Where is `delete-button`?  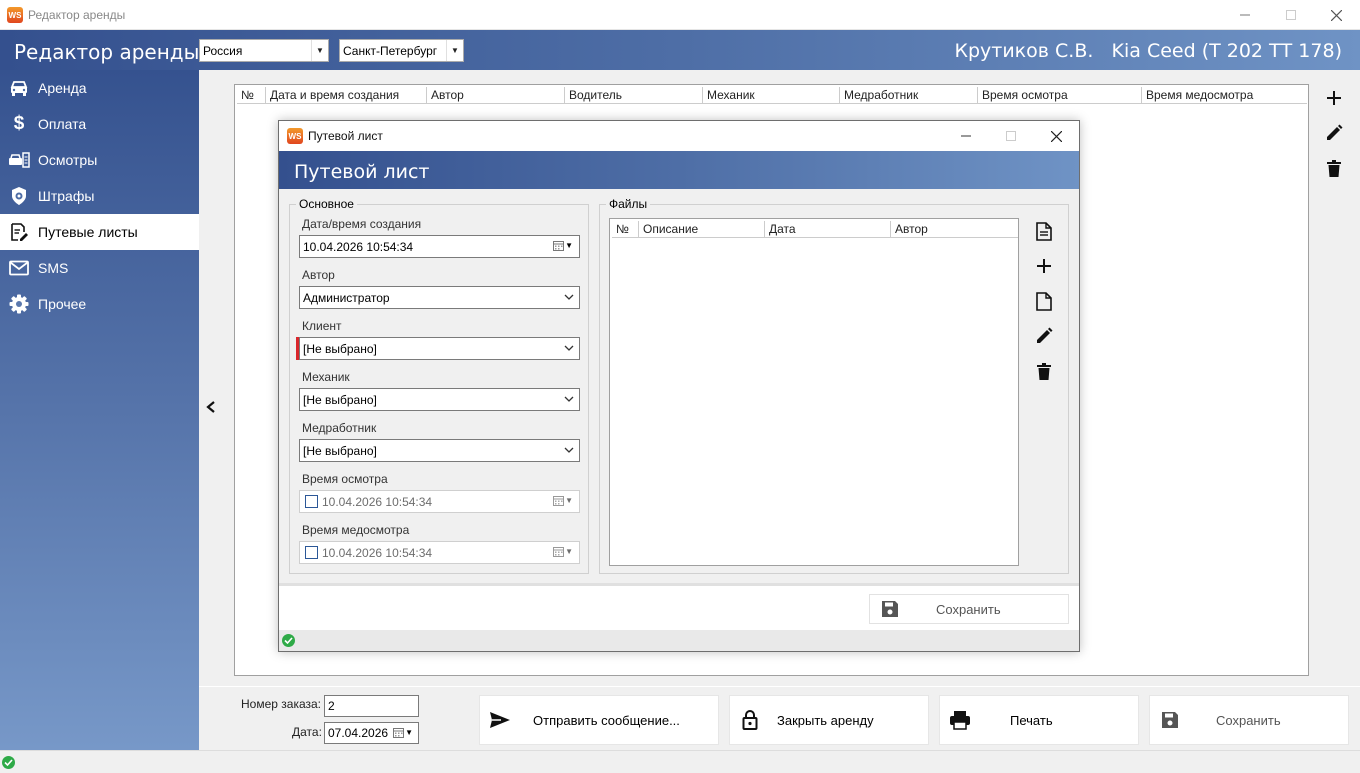
delete-button is located at coordinates (1334, 168).